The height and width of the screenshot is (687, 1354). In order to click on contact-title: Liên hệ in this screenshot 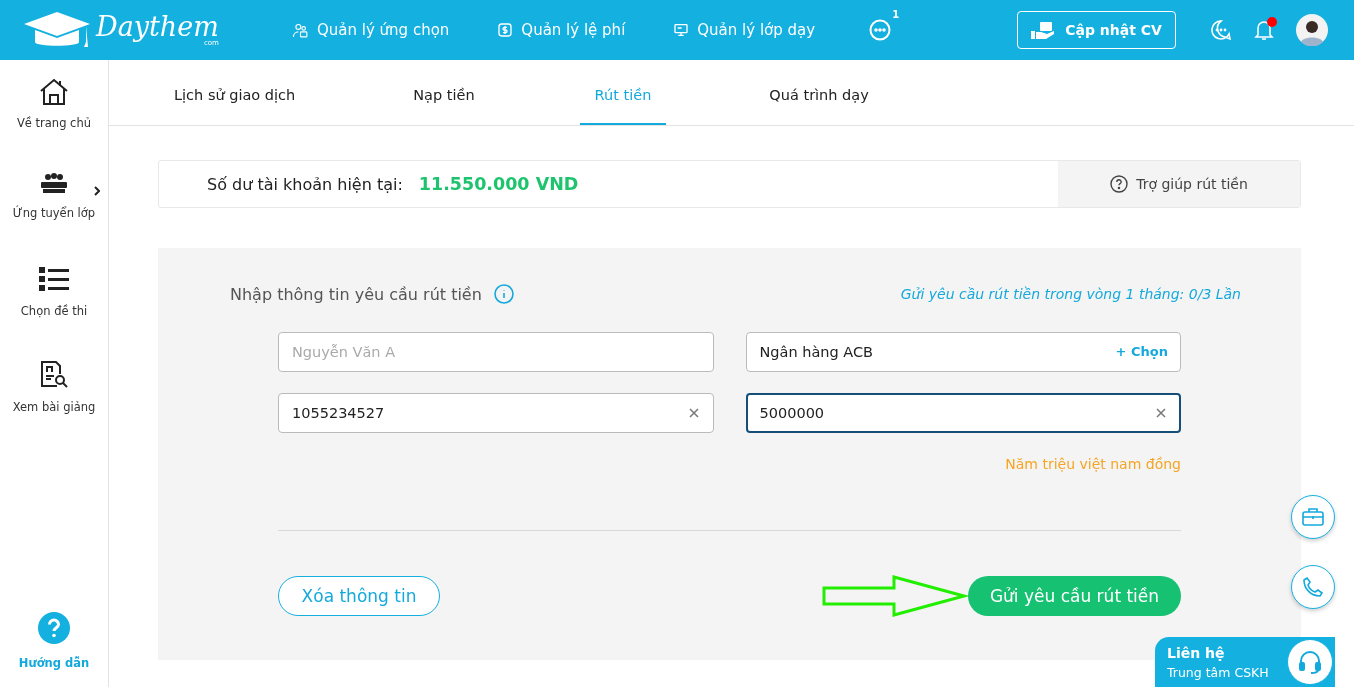, I will do `click(1196, 652)`.